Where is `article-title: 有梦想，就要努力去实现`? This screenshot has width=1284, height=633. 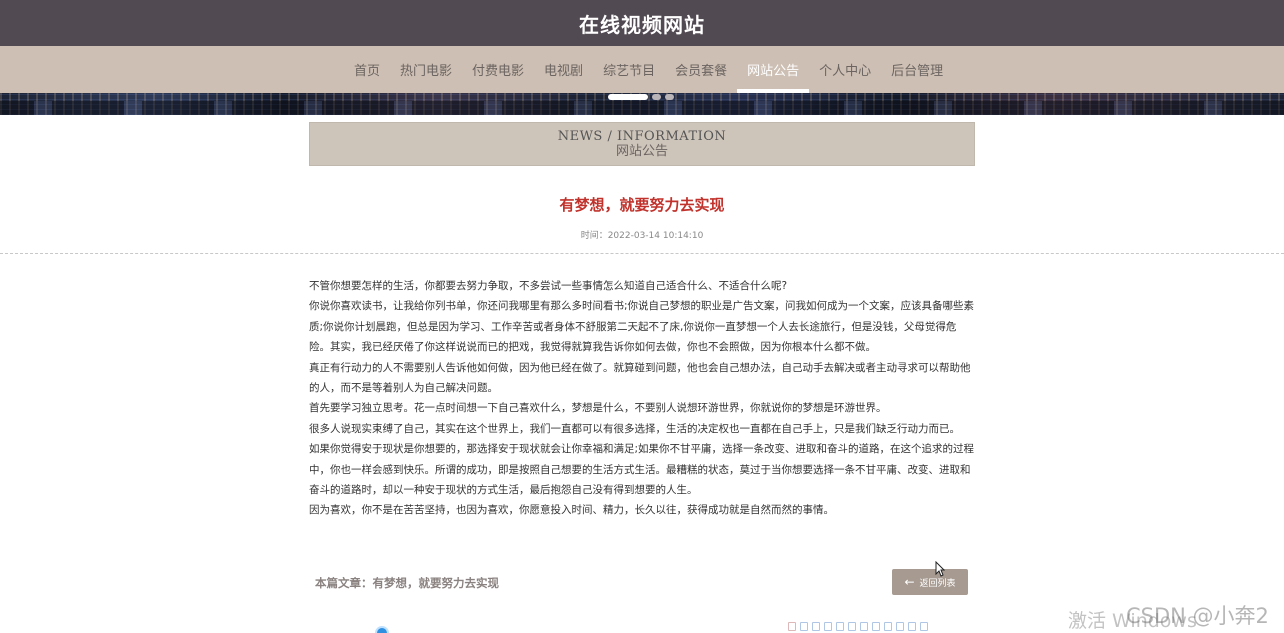 article-title: 有梦想，就要努力去实现 is located at coordinates (642, 205).